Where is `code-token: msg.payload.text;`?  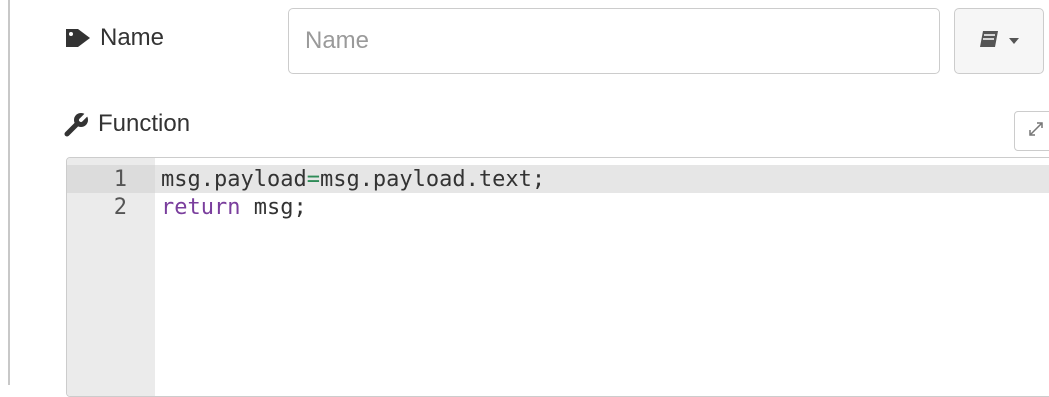 code-token: msg.payload.text; is located at coordinates (432, 179).